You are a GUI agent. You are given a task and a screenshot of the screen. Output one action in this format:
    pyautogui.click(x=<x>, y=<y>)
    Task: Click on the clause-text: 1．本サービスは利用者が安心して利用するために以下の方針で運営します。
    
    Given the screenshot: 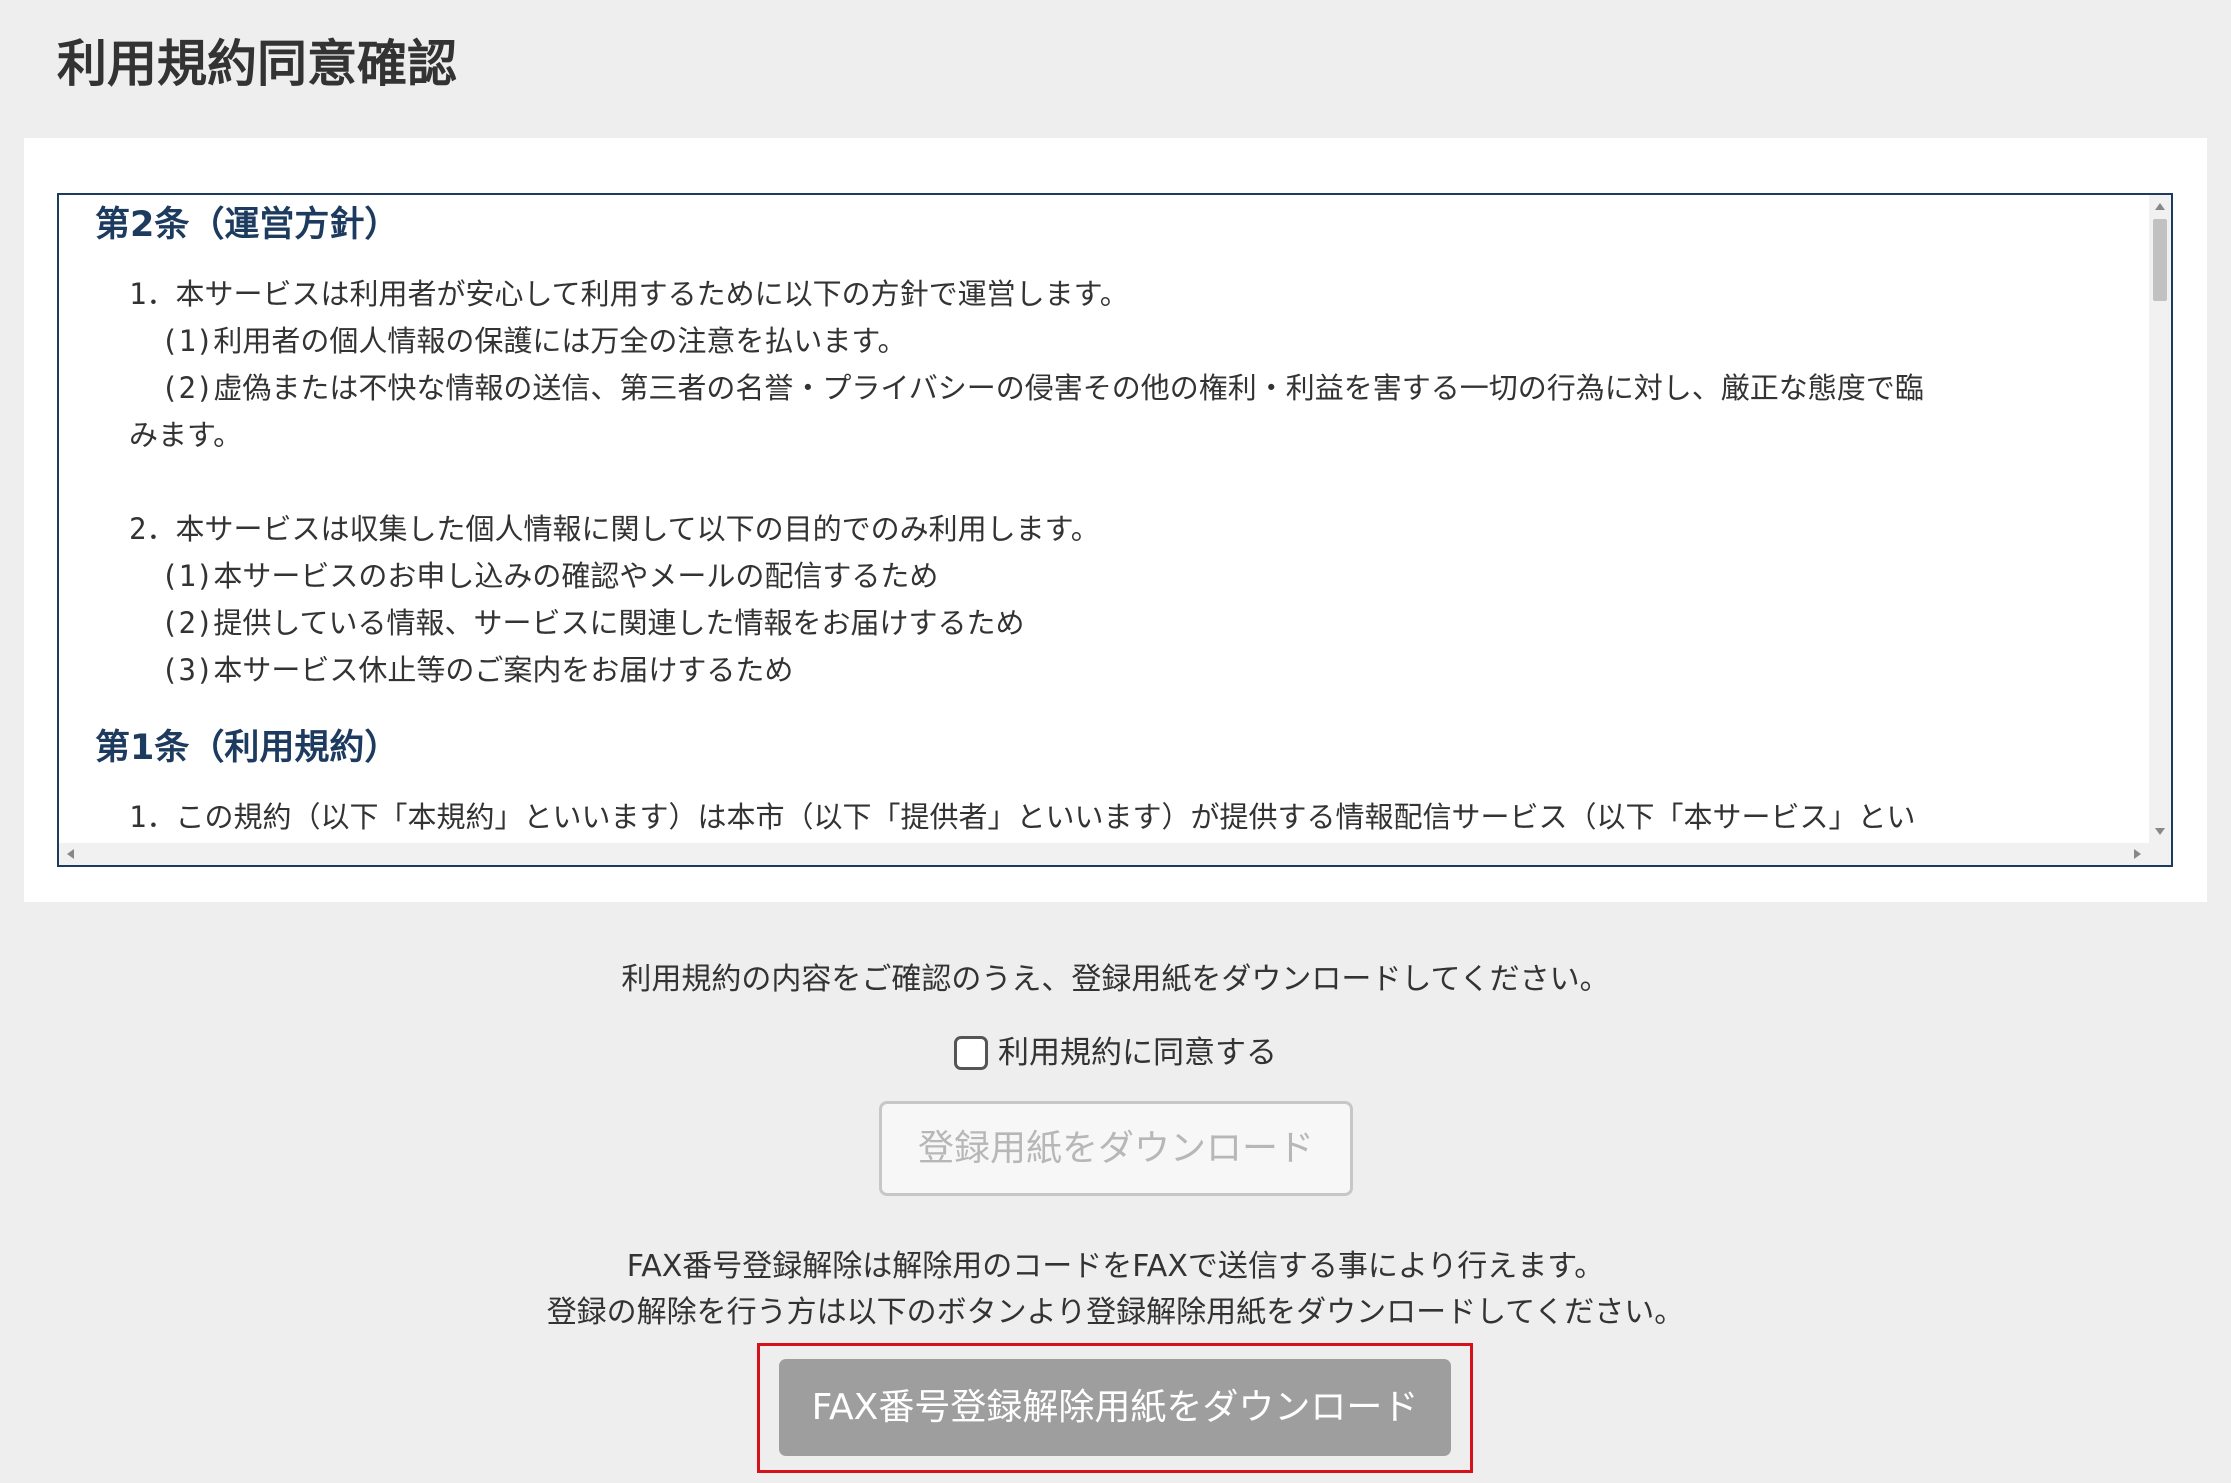 What is the action you would take?
    pyautogui.click(x=629, y=294)
    